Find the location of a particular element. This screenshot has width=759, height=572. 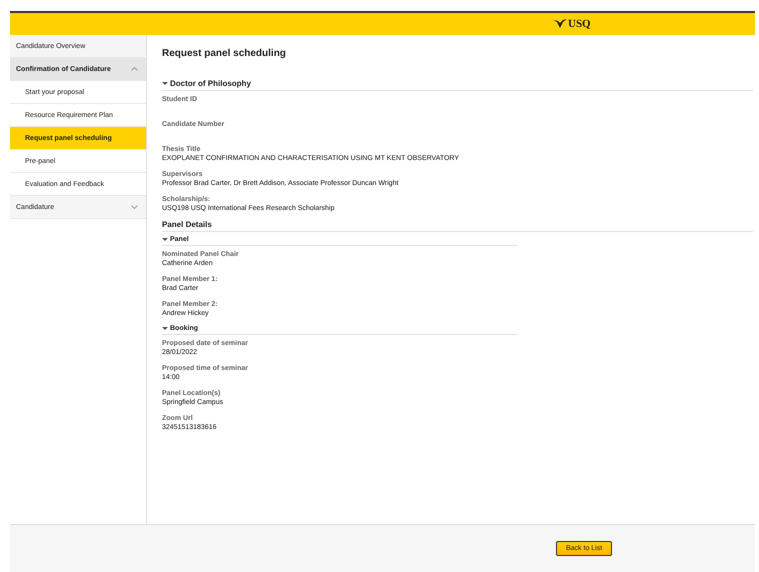

bird-icon is located at coordinates (560, 24).